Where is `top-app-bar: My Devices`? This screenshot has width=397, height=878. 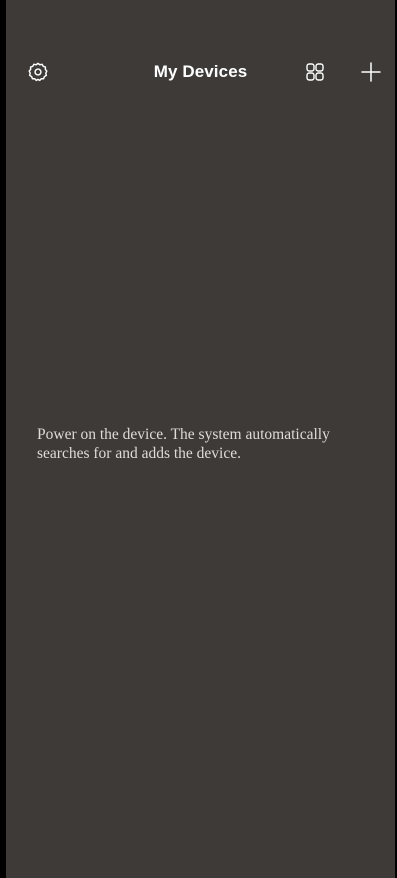 top-app-bar: My Devices is located at coordinates (200, 72).